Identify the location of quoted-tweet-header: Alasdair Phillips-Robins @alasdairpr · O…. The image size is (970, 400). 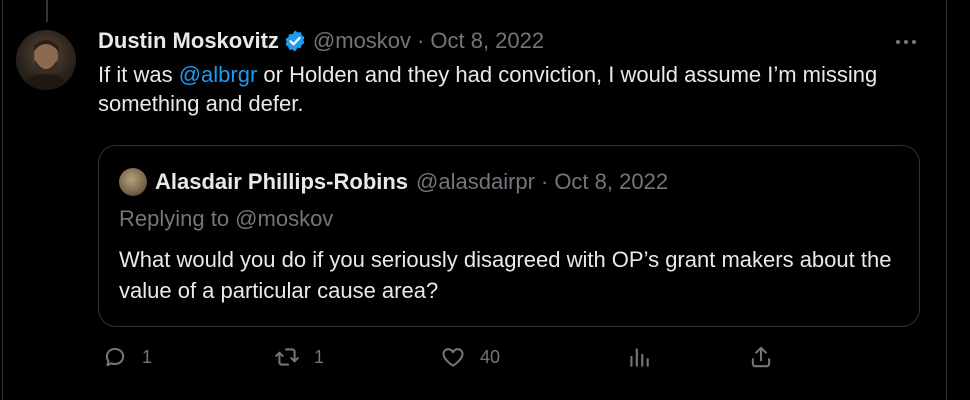
(393, 182).